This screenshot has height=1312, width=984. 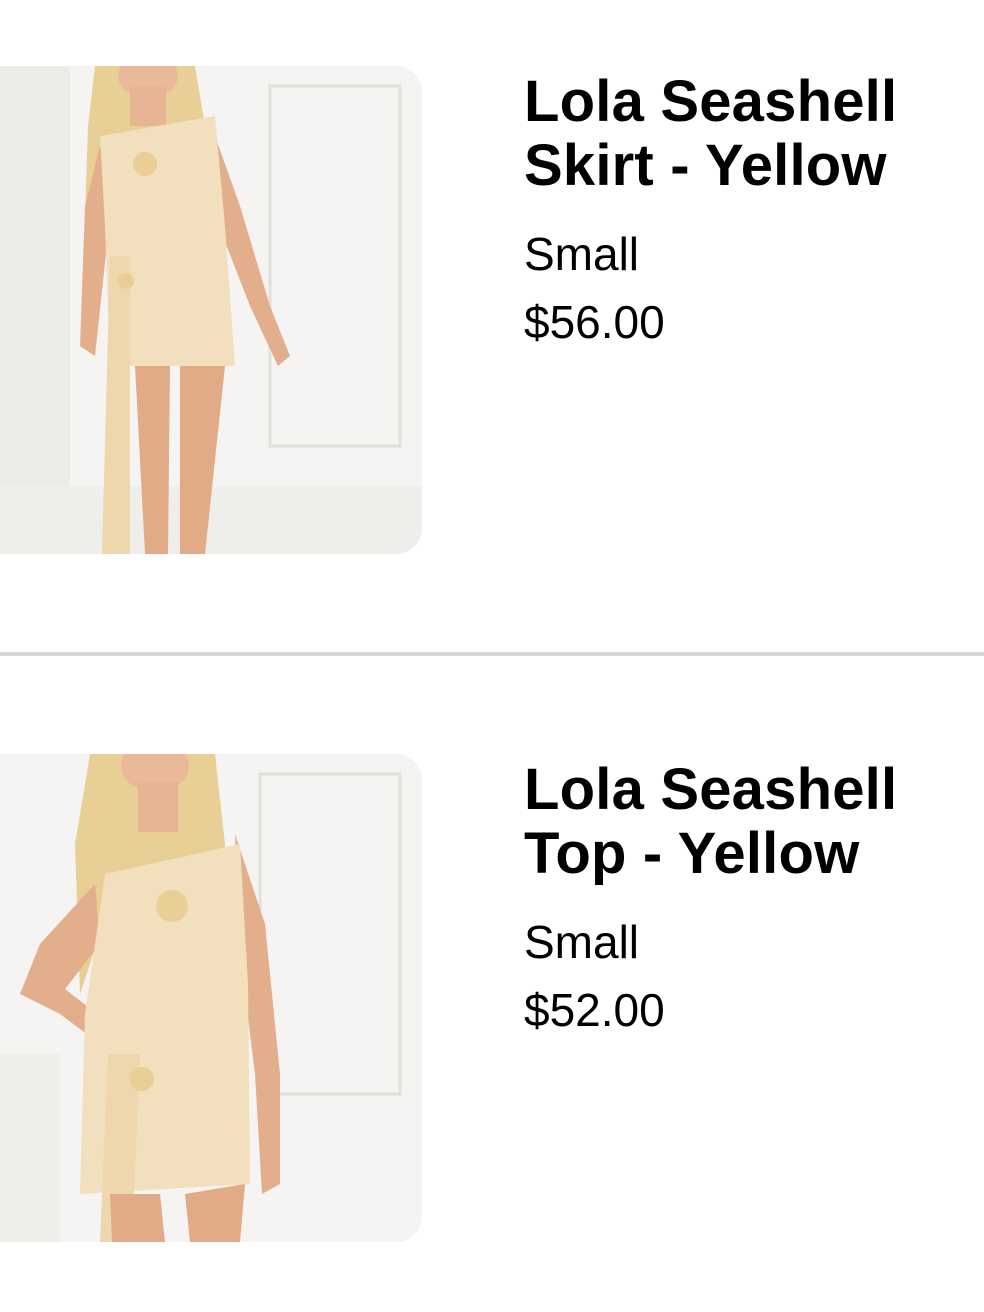 What do you see at coordinates (594, 322) in the screenshot?
I see `product-price: $56.00` at bounding box center [594, 322].